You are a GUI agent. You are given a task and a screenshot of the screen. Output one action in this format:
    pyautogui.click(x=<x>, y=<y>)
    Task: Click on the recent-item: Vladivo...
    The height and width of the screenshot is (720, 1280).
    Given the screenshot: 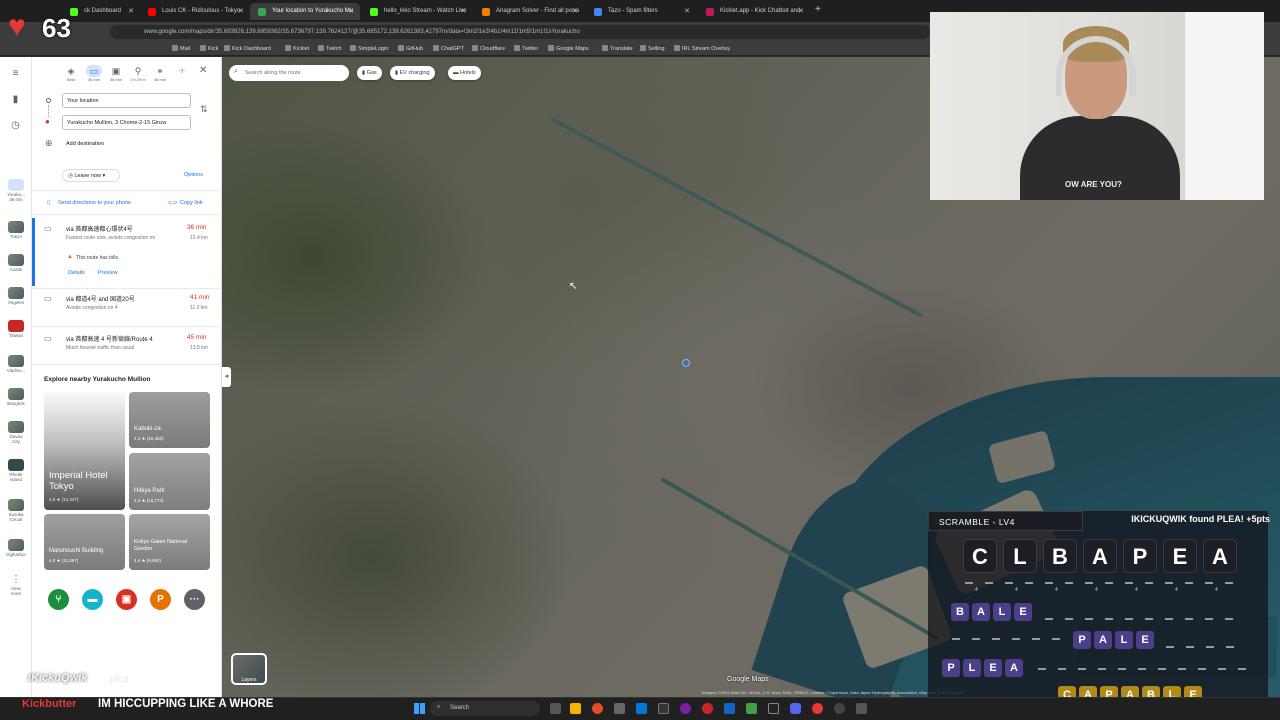 What is the action you would take?
    pyautogui.click(x=16, y=364)
    